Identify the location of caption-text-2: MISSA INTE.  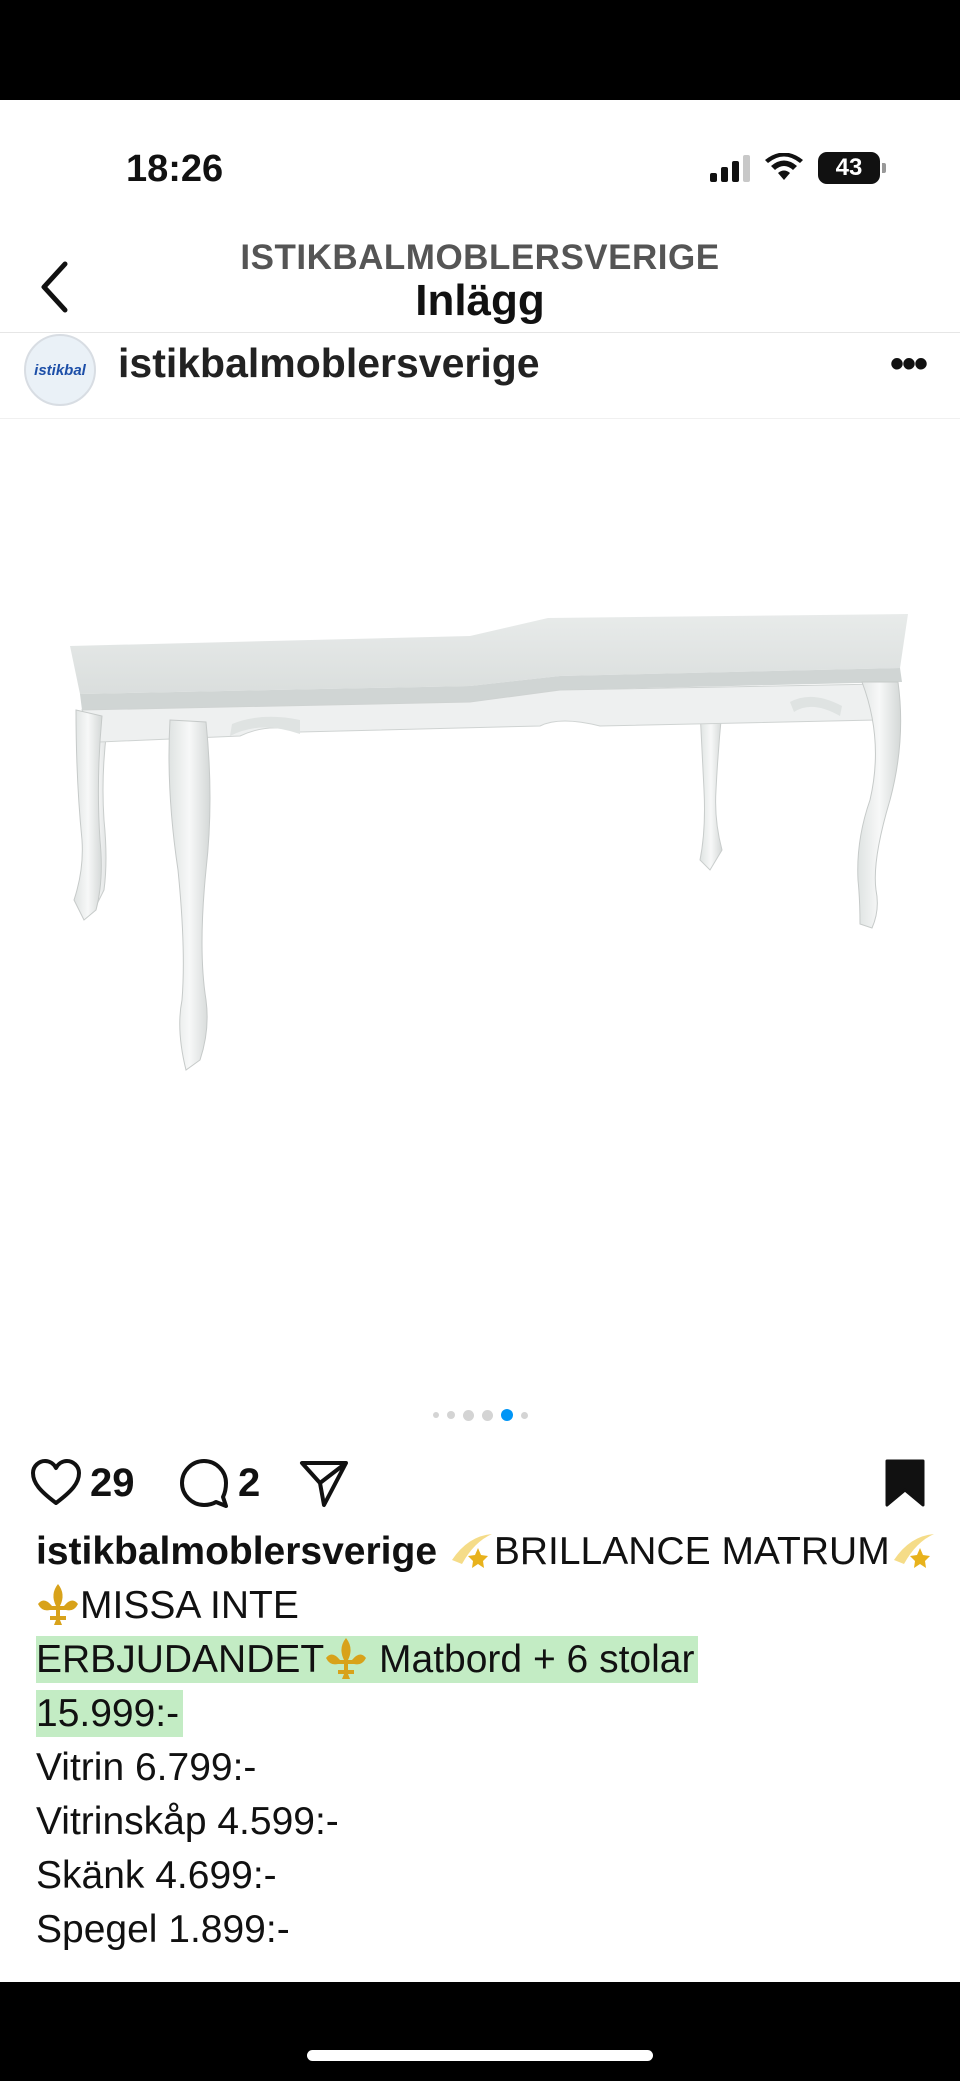
(189, 1605).